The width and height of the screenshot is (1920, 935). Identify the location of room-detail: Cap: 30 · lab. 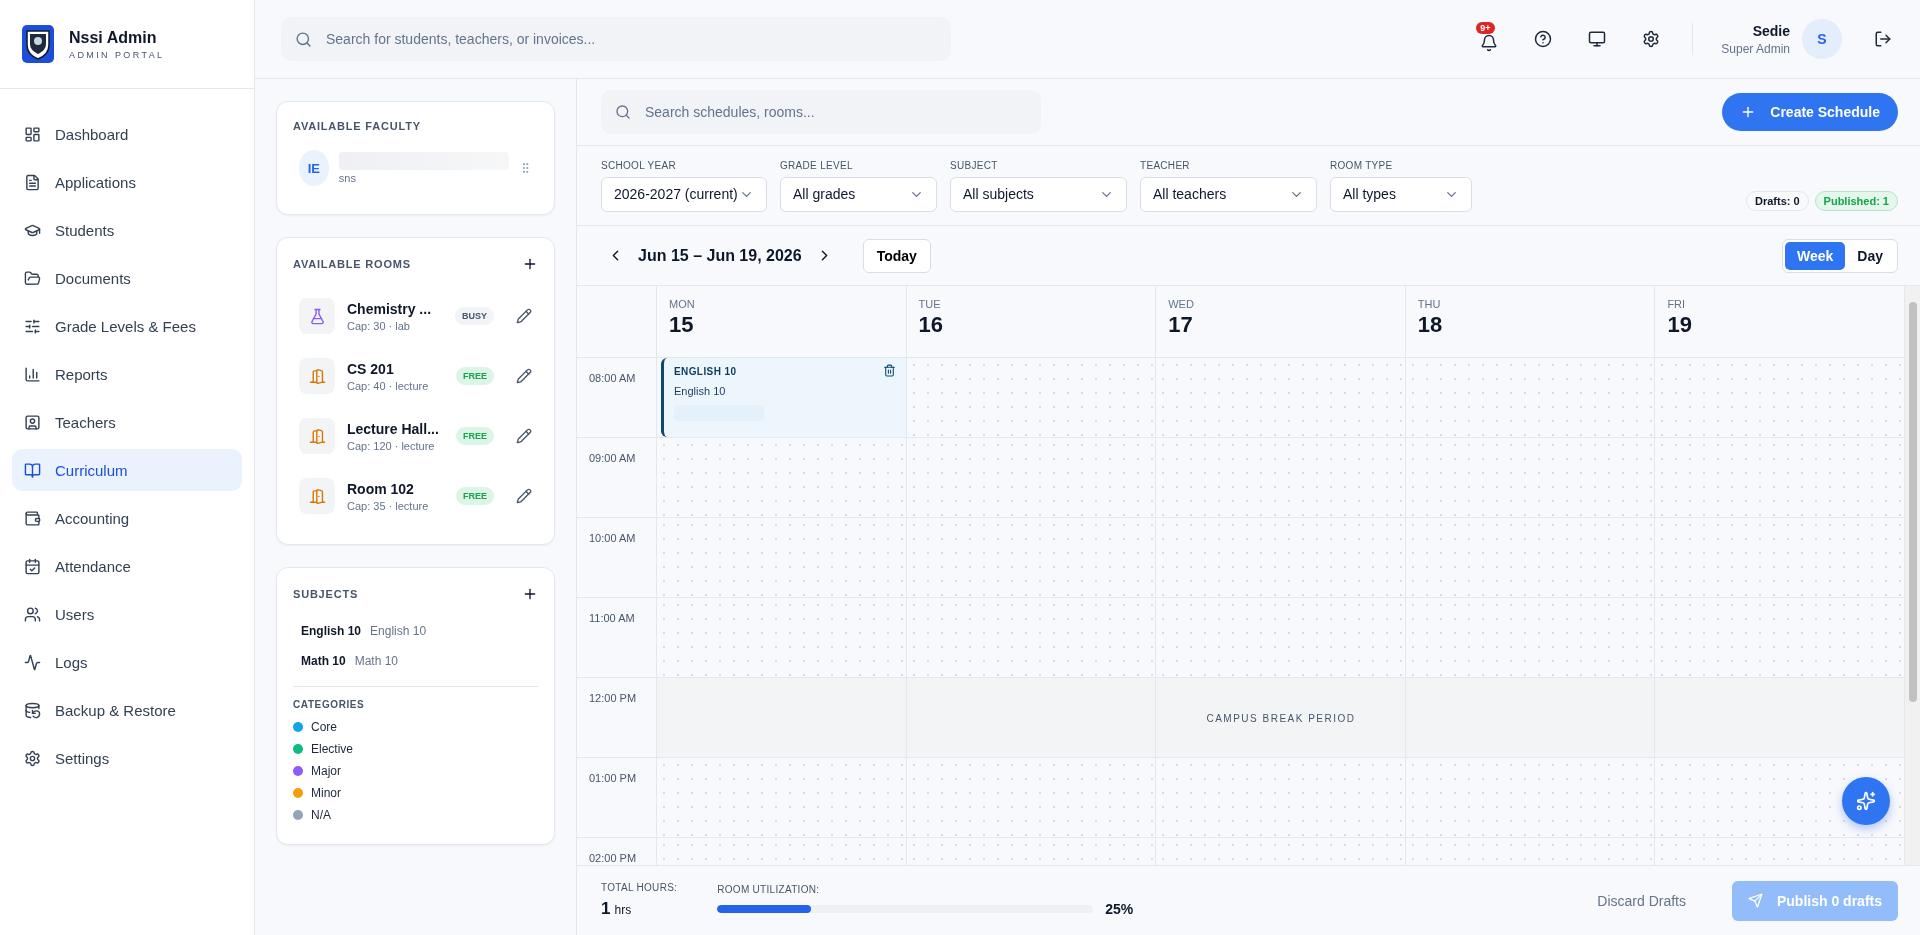
(379, 325).